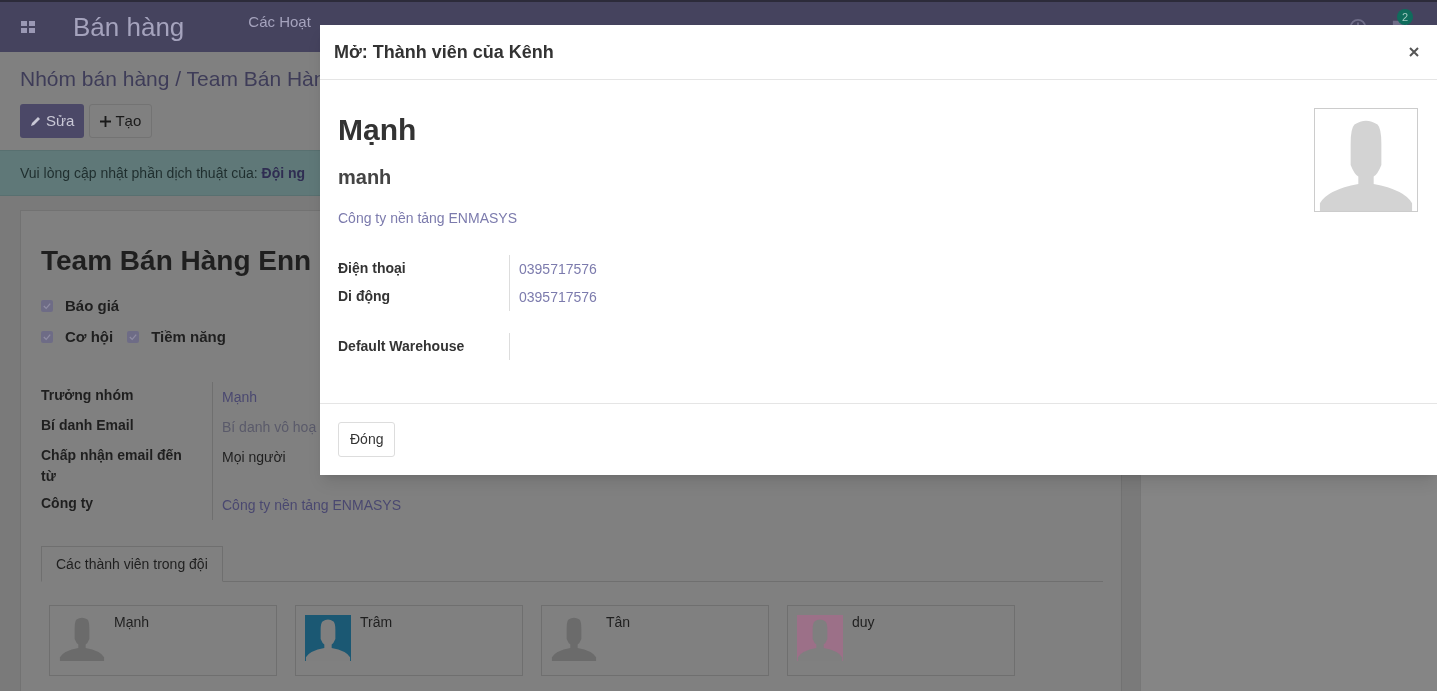  What do you see at coordinates (901, 640) in the screenshot?
I see `member-card: duy` at bounding box center [901, 640].